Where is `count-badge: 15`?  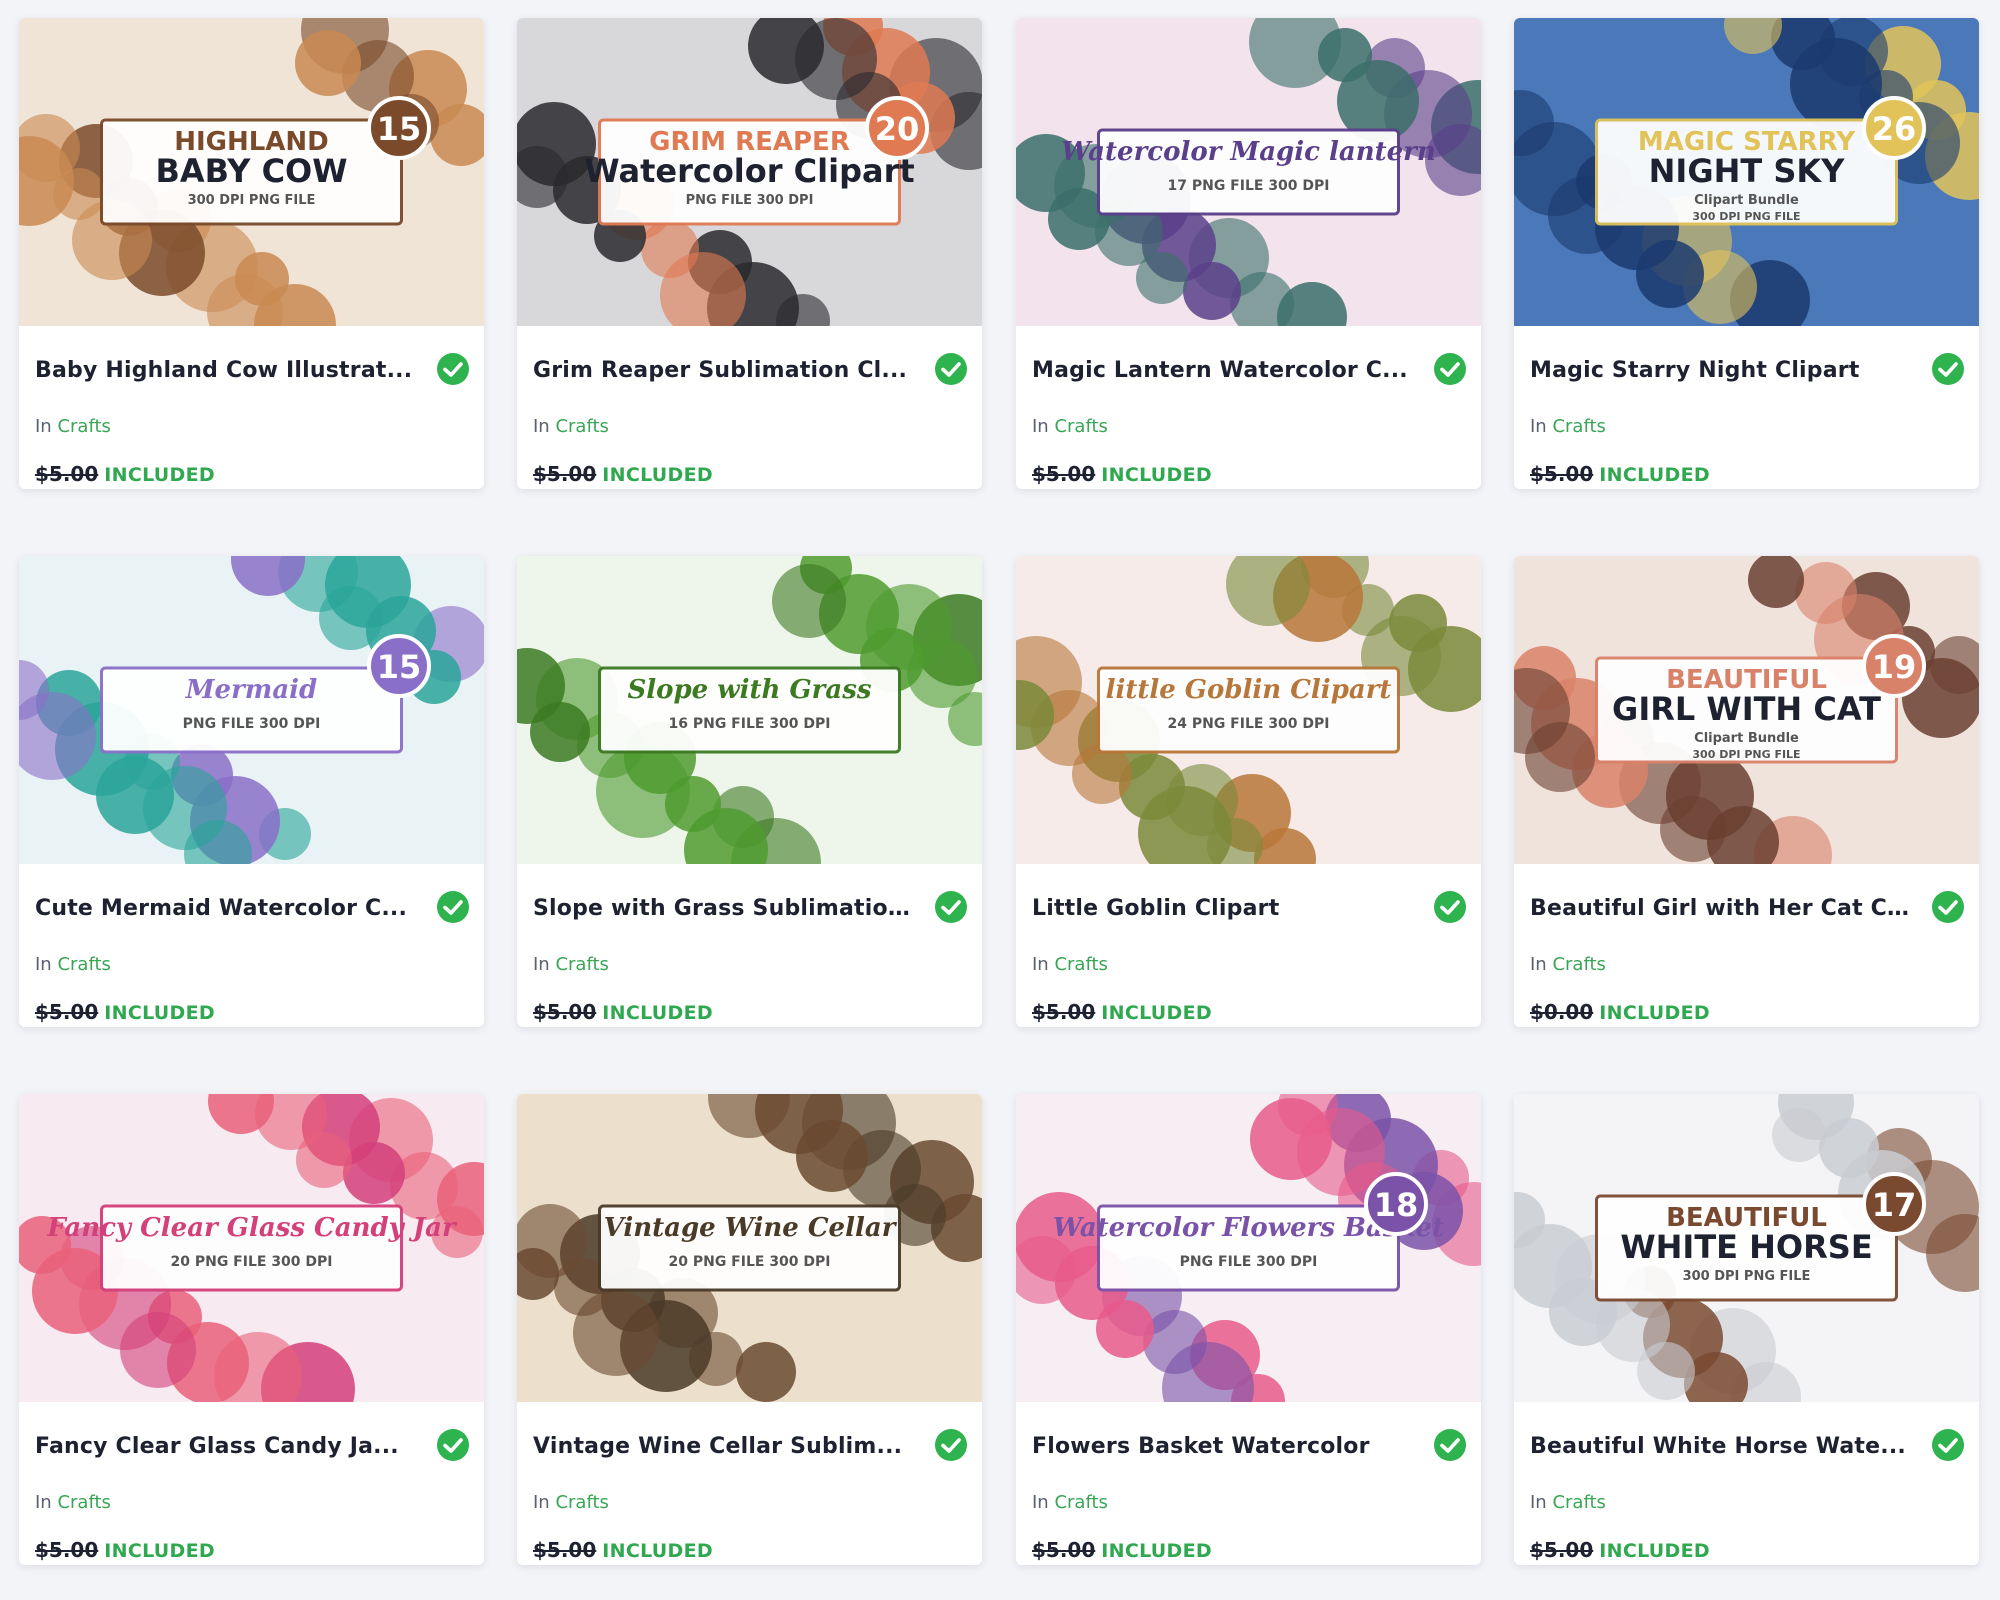
count-badge: 15 is located at coordinates (399, 128).